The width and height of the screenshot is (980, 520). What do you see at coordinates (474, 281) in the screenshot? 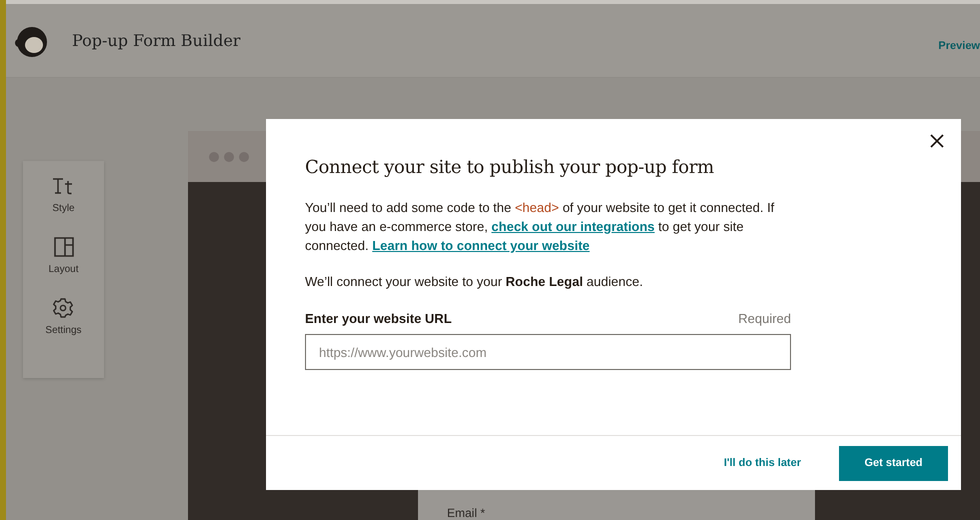
I see `audience-note: We’ll connect your website to your Roche Legal audience.` at bounding box center [474, 281].